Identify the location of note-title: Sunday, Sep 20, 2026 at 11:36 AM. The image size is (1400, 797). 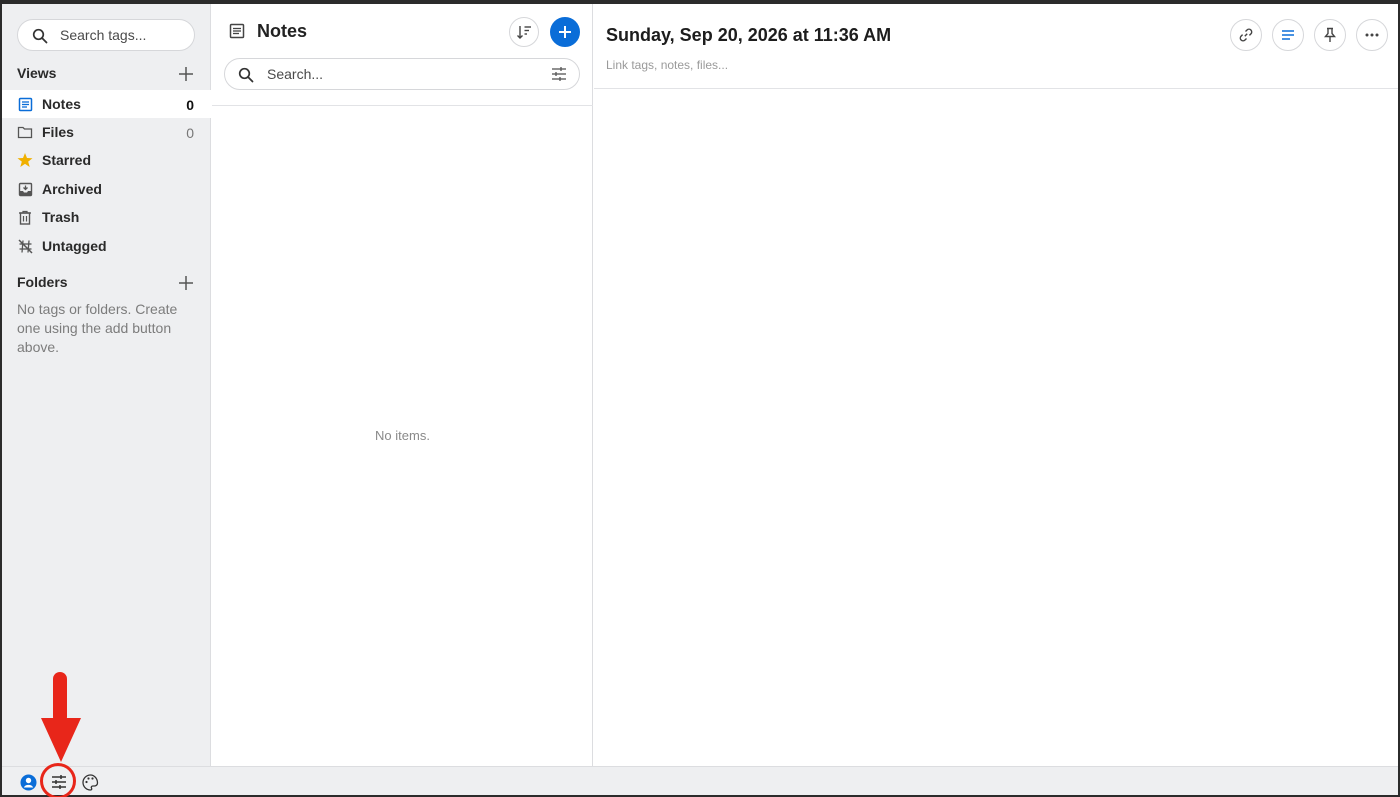
(748, 35).